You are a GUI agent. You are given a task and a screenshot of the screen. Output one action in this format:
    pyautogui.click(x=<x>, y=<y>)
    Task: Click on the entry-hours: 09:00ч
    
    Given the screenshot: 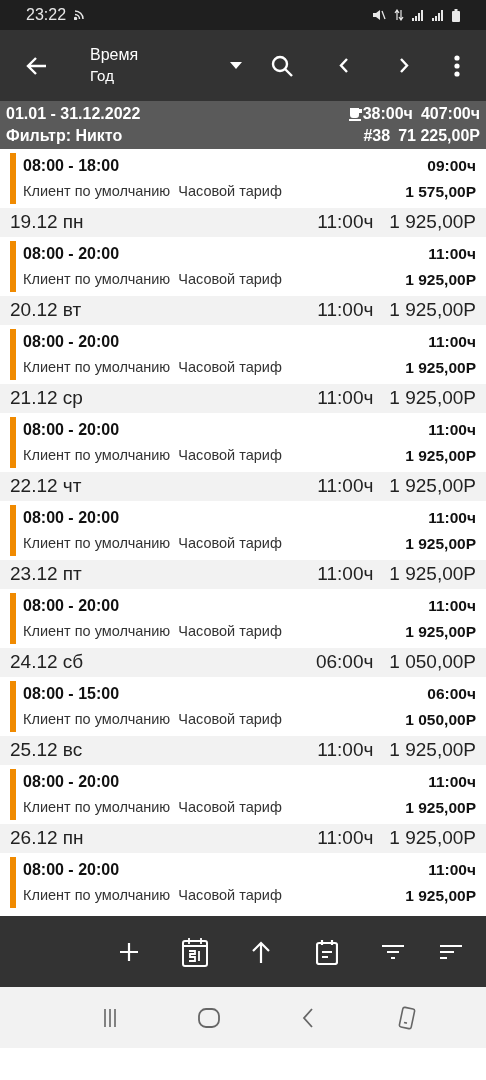 What is the action you would take?
    pyautogui.click(x=451, y=165)
    